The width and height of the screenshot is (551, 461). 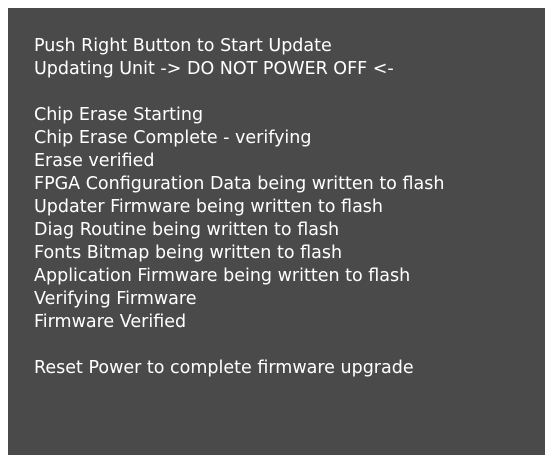 What do you see at coordinates (115, 299) in the screenshot?
I see `log-line: Verifying Firmware` at bounding box center [115, 299].